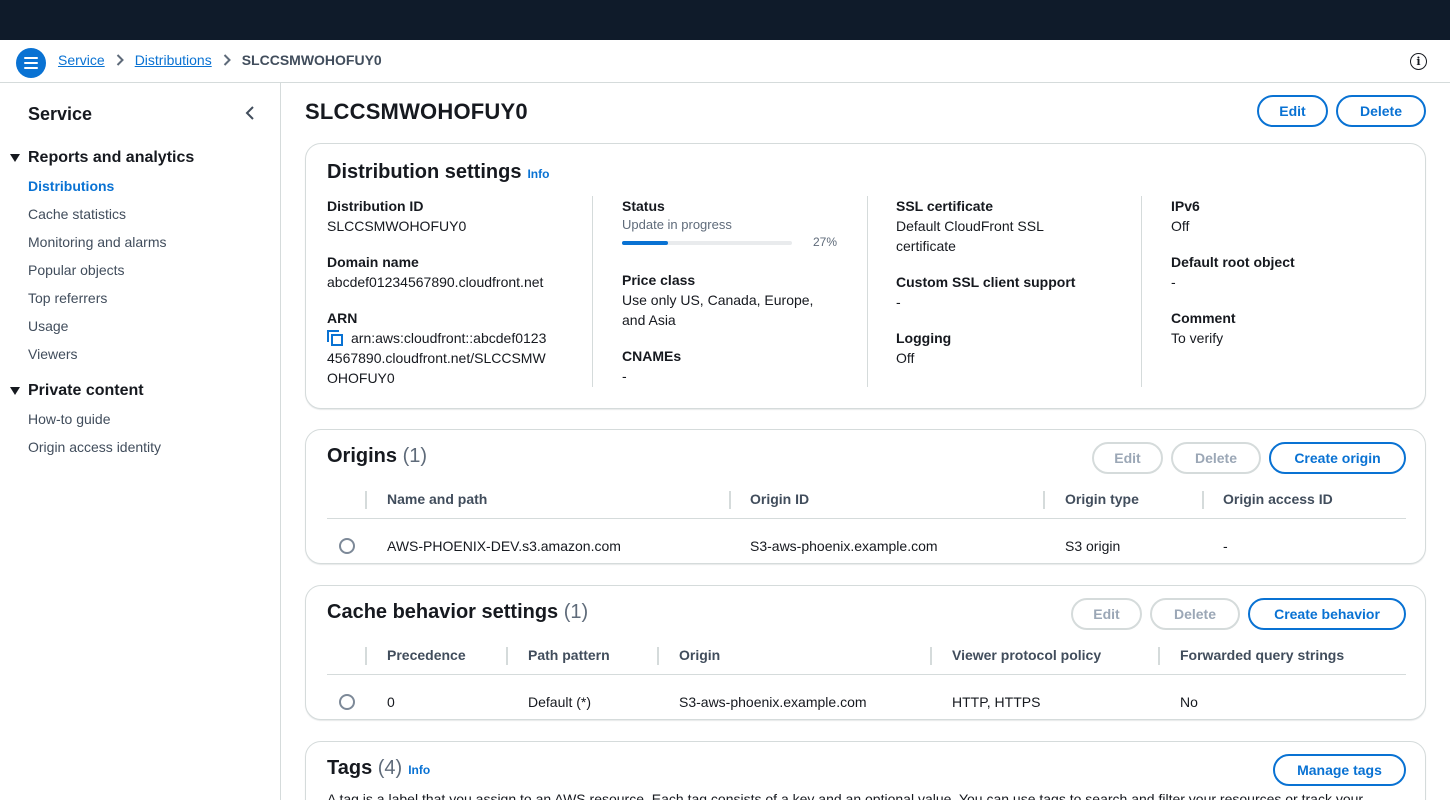  What do you see at coordinates (699, 655) in the screenshot?
I see `column-header: Origin` at bounding box center [699, 655].